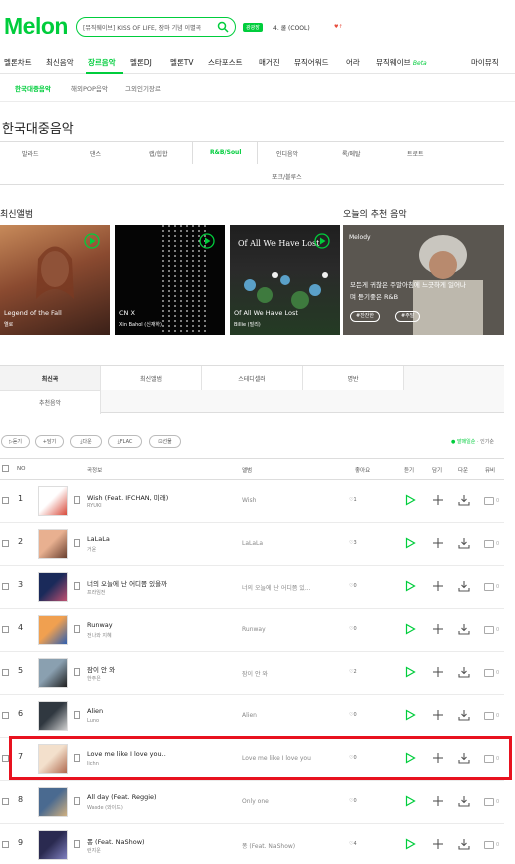  Describe the element at coordinates (127, 313) in the screenshot. I see `album-title: CN X` at that location.